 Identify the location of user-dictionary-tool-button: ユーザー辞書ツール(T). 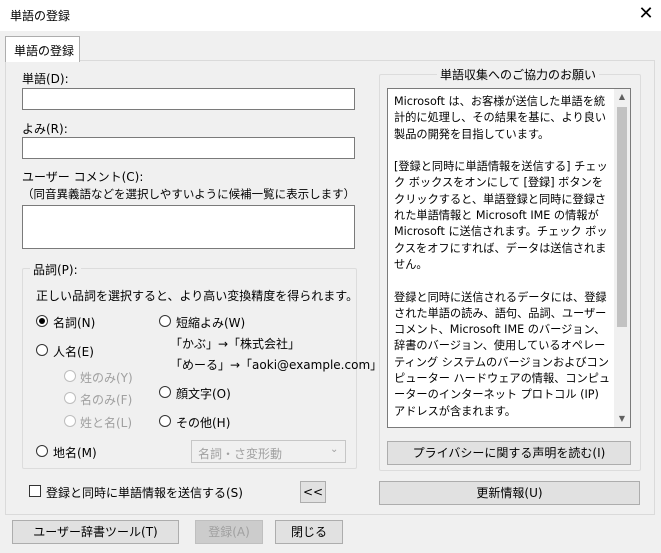
(95, 532).